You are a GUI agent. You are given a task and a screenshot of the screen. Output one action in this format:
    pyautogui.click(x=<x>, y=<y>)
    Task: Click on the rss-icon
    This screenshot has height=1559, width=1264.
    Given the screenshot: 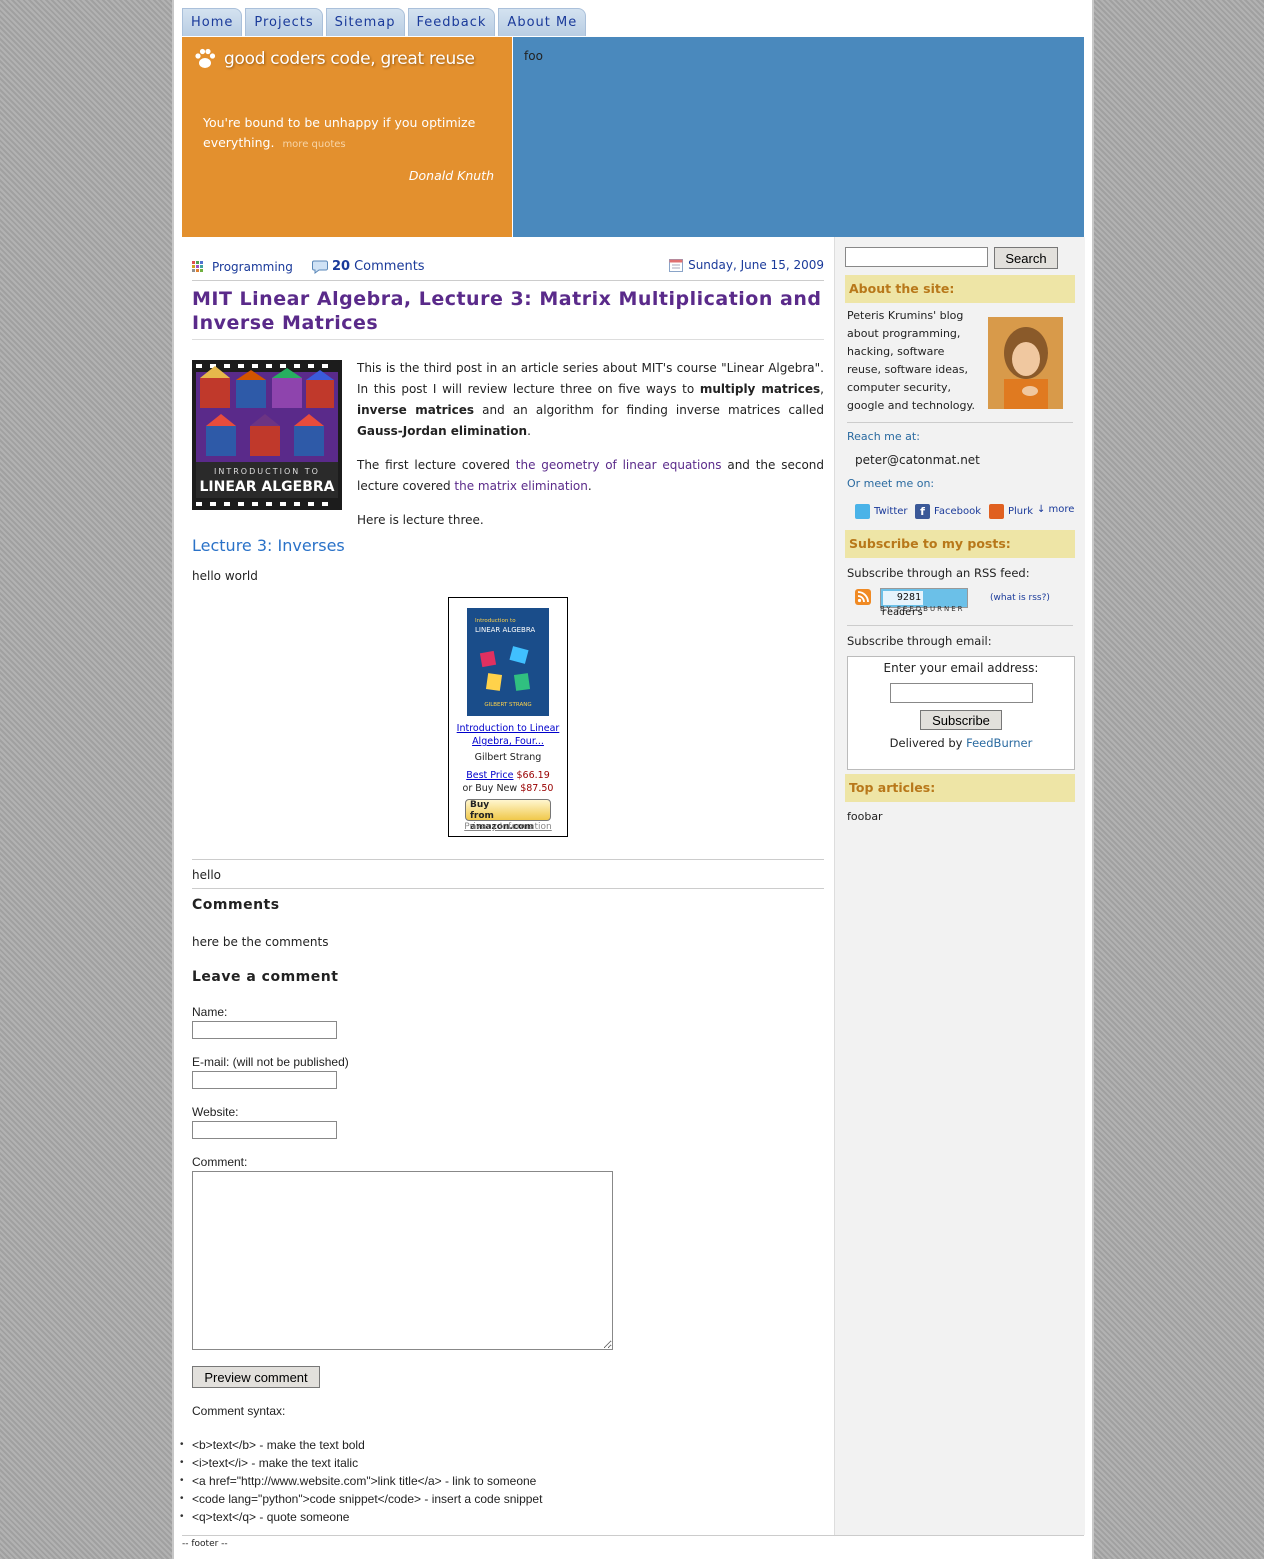 What is the action you would take?
    pyautogui.click(x=863, y=597)
    